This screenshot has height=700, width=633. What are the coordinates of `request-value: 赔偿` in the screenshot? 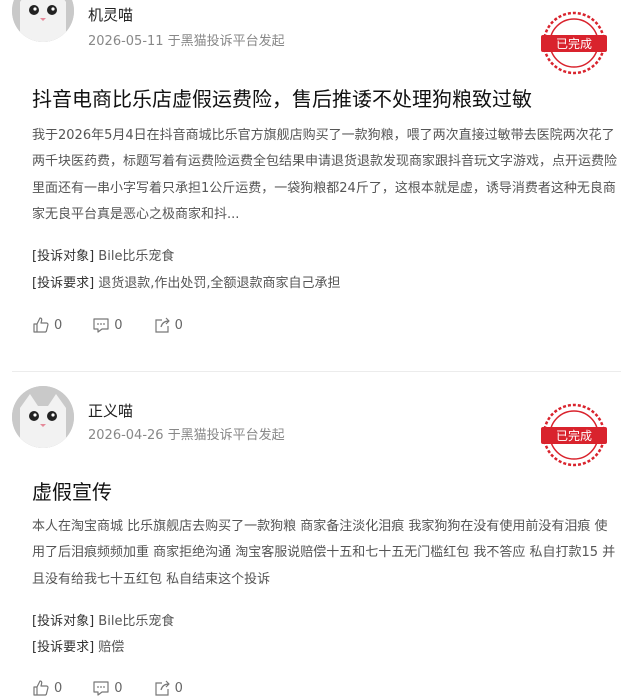 It's located at (111, 647).